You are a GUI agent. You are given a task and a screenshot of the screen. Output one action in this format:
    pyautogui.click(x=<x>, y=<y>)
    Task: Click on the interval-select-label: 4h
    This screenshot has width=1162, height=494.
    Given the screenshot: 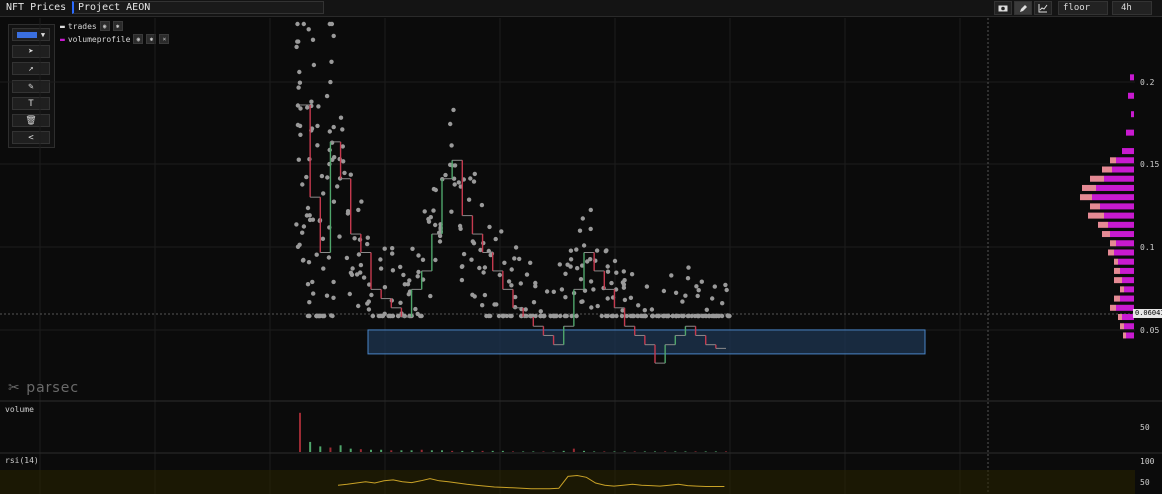 What is the action you would take?
    pyautogui.click(x=1126, y=8)
    